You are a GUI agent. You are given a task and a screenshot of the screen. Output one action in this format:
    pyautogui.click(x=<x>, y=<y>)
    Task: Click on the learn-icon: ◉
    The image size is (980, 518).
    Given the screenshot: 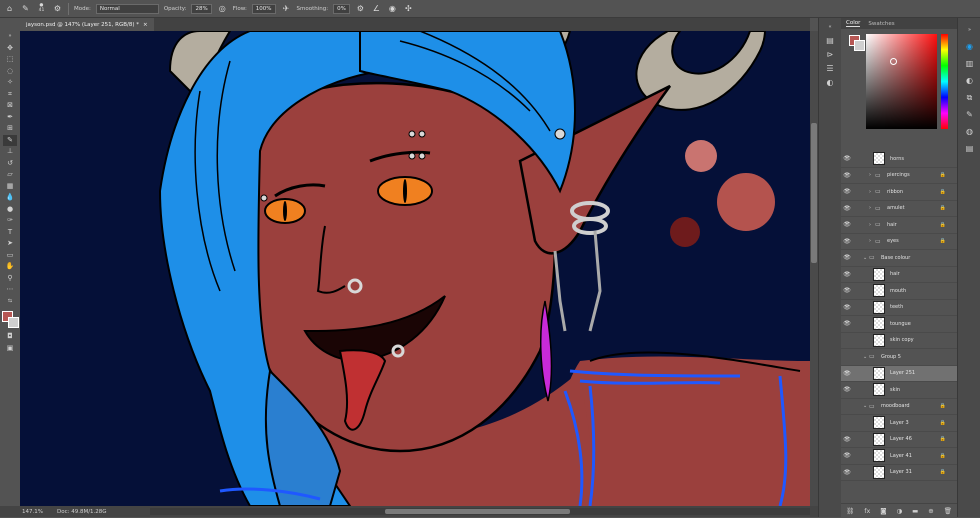 What is the action you would take?
    pyautogui.click(x=970, y=46)
    